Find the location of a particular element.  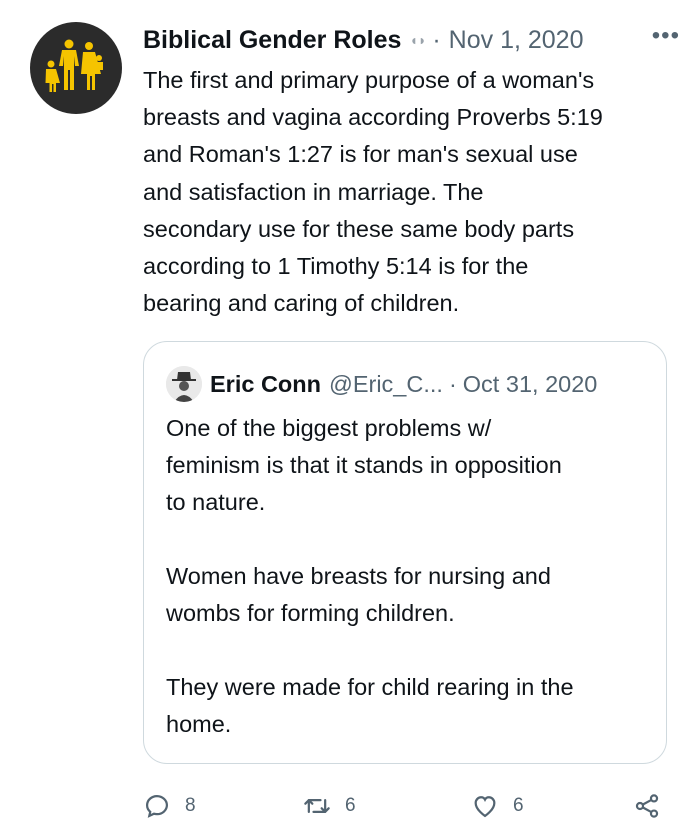

heart-icon is located at coordinates (485, 807).